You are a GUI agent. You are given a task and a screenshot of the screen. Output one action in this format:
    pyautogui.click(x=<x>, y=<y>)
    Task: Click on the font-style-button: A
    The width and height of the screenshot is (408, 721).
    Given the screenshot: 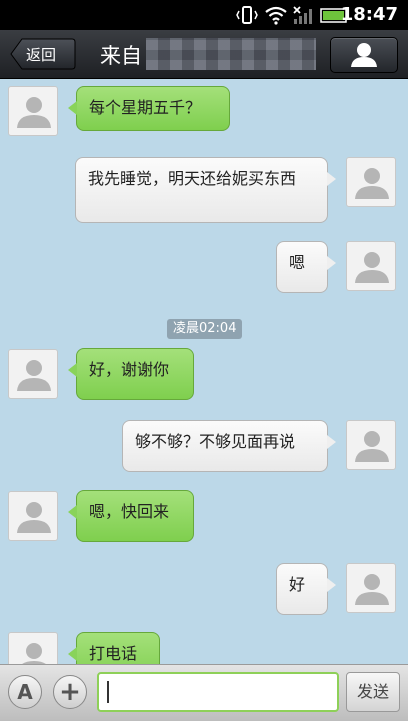 What is the action you would take?
    pyautogui.click(x=25, y=692)
    